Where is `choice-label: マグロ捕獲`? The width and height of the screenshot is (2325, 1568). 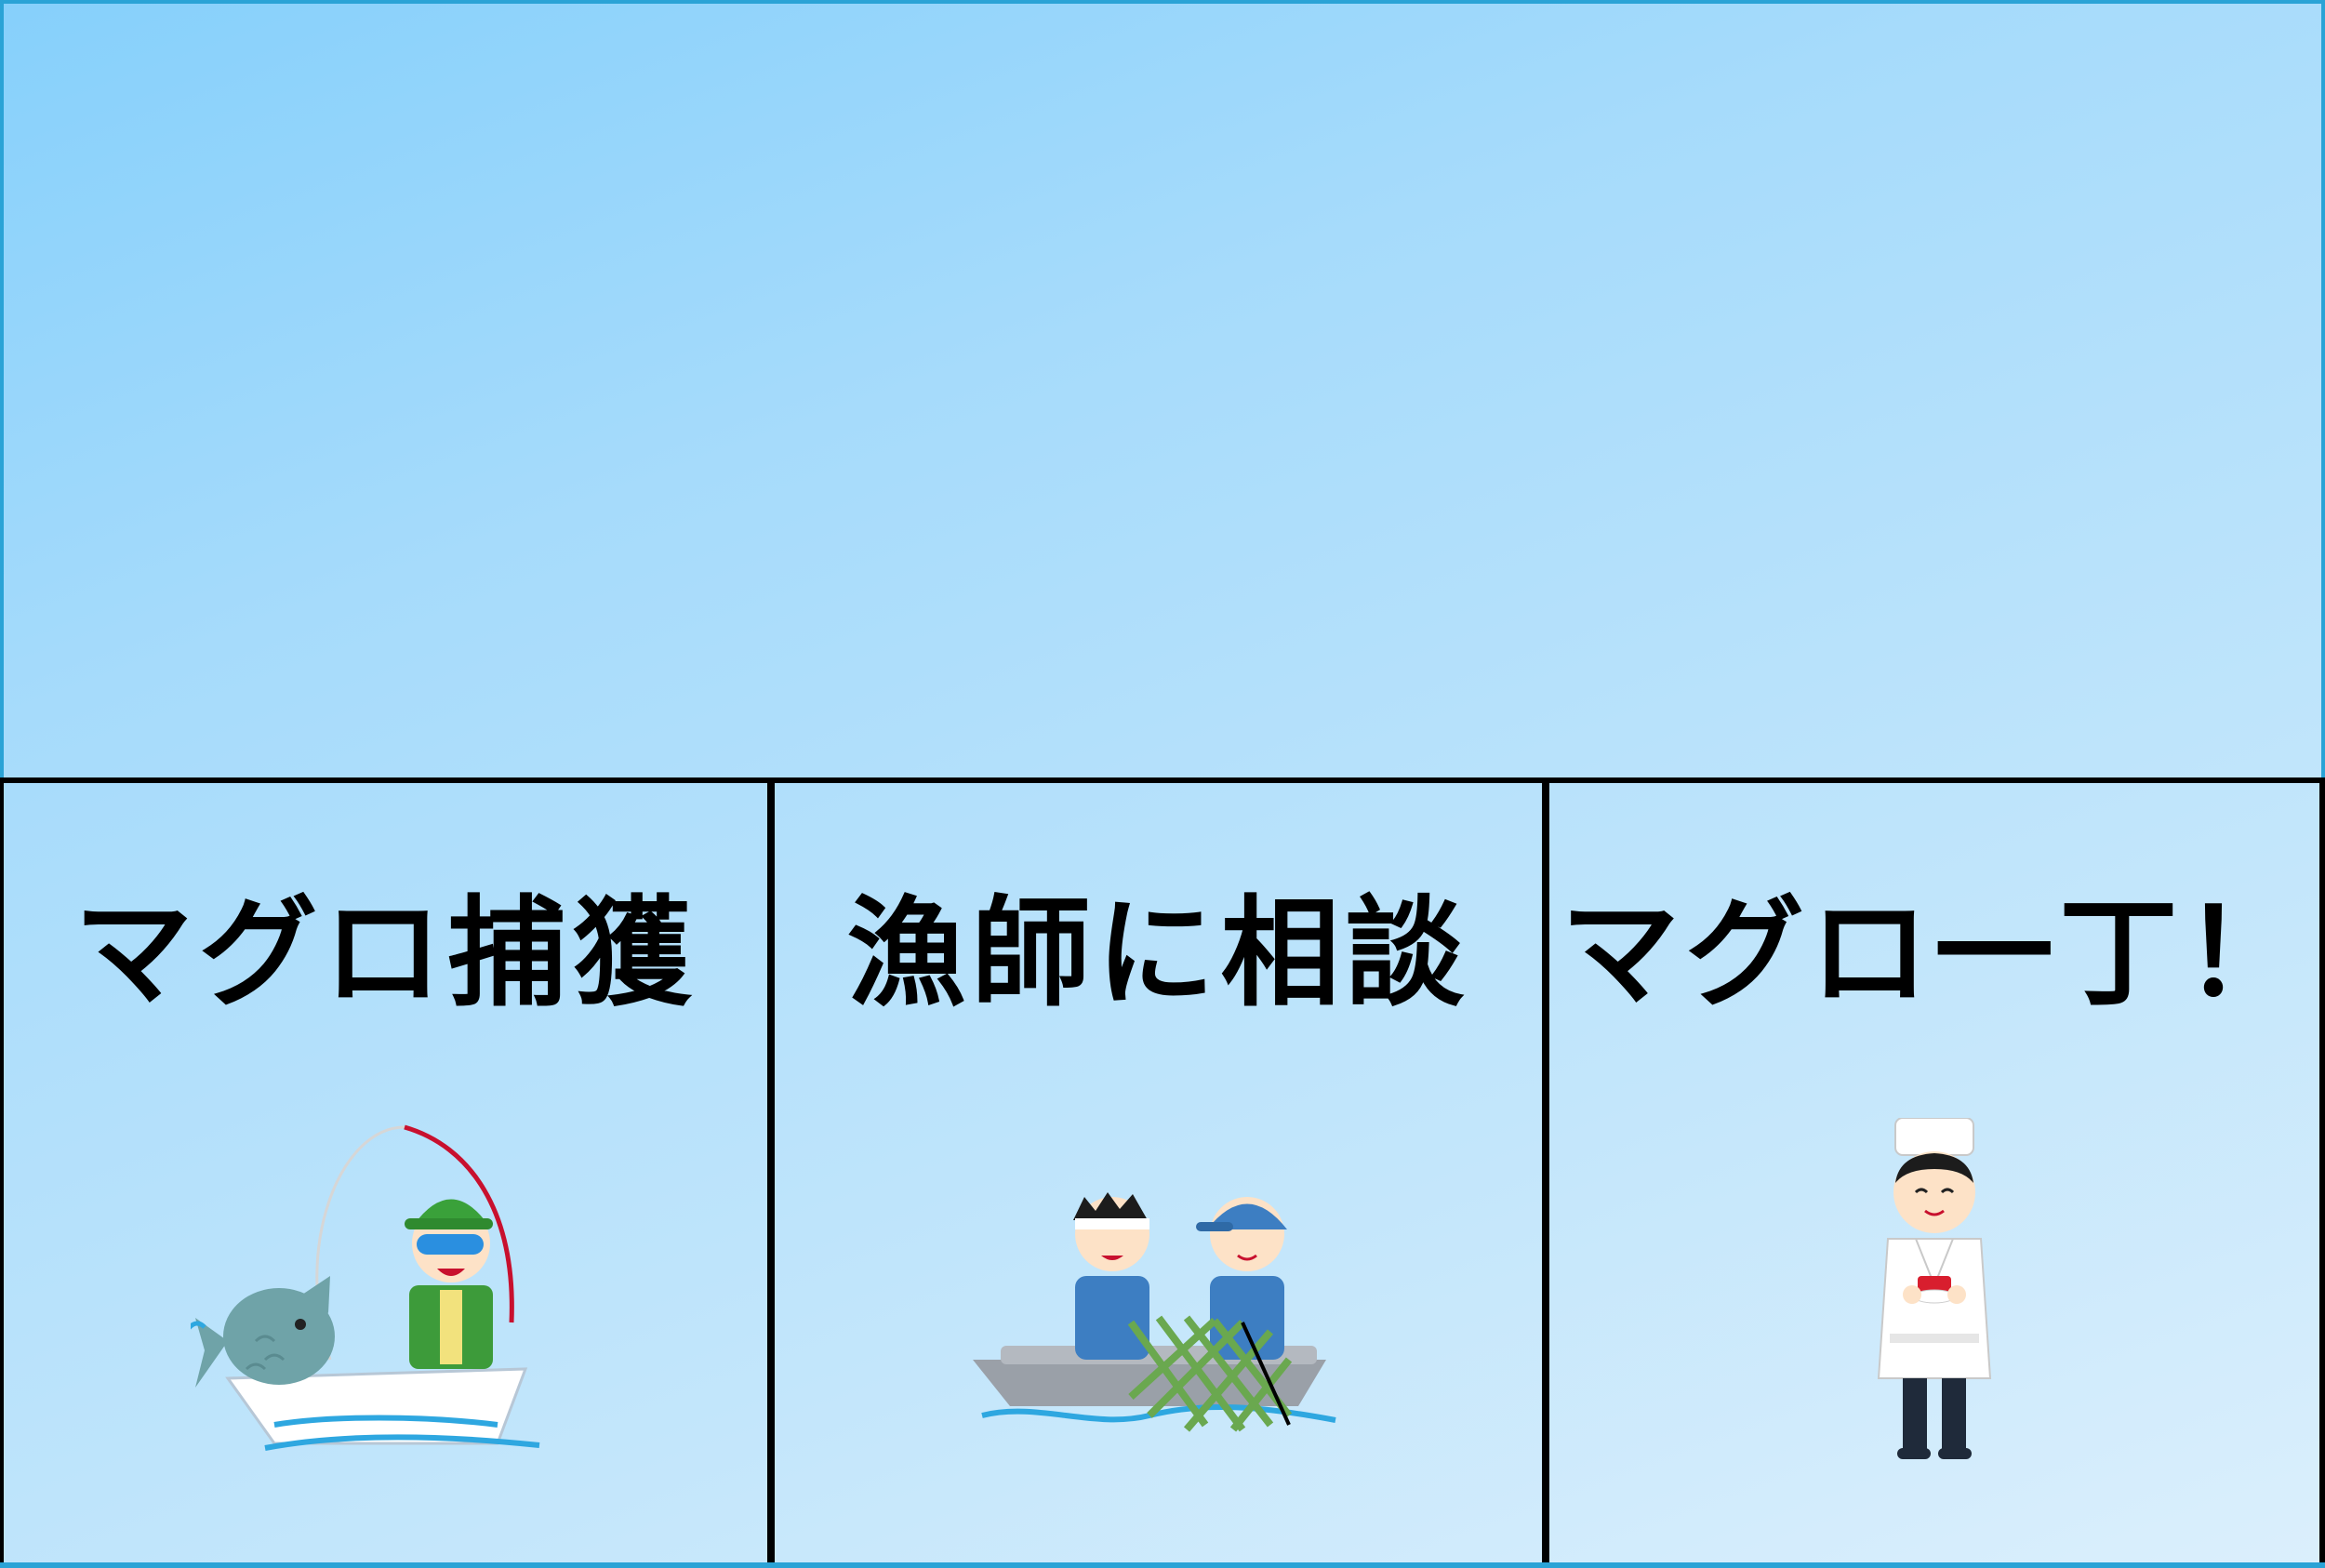 choice-label: マグロ捕獲 is located at coordinates (385, 953).